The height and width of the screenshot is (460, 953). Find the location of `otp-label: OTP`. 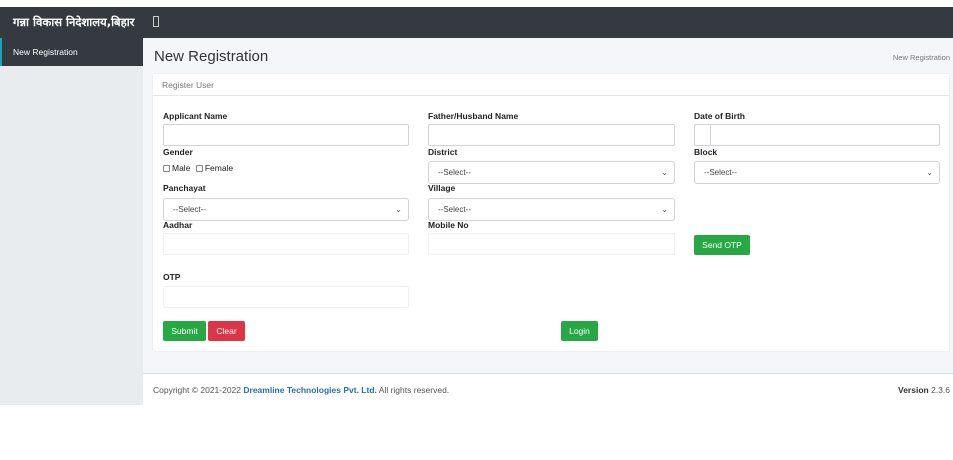

otp-label: OTP is located at coordinates (172, 277).